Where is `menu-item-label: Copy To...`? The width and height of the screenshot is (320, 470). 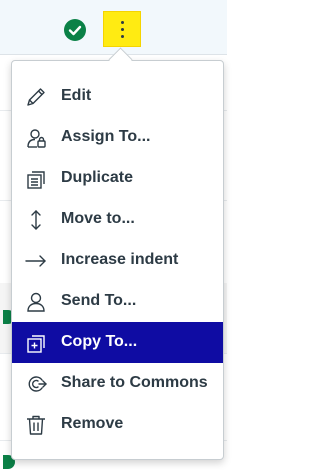
menu-item-label: Copy To... is located at coordinates (99, 341).